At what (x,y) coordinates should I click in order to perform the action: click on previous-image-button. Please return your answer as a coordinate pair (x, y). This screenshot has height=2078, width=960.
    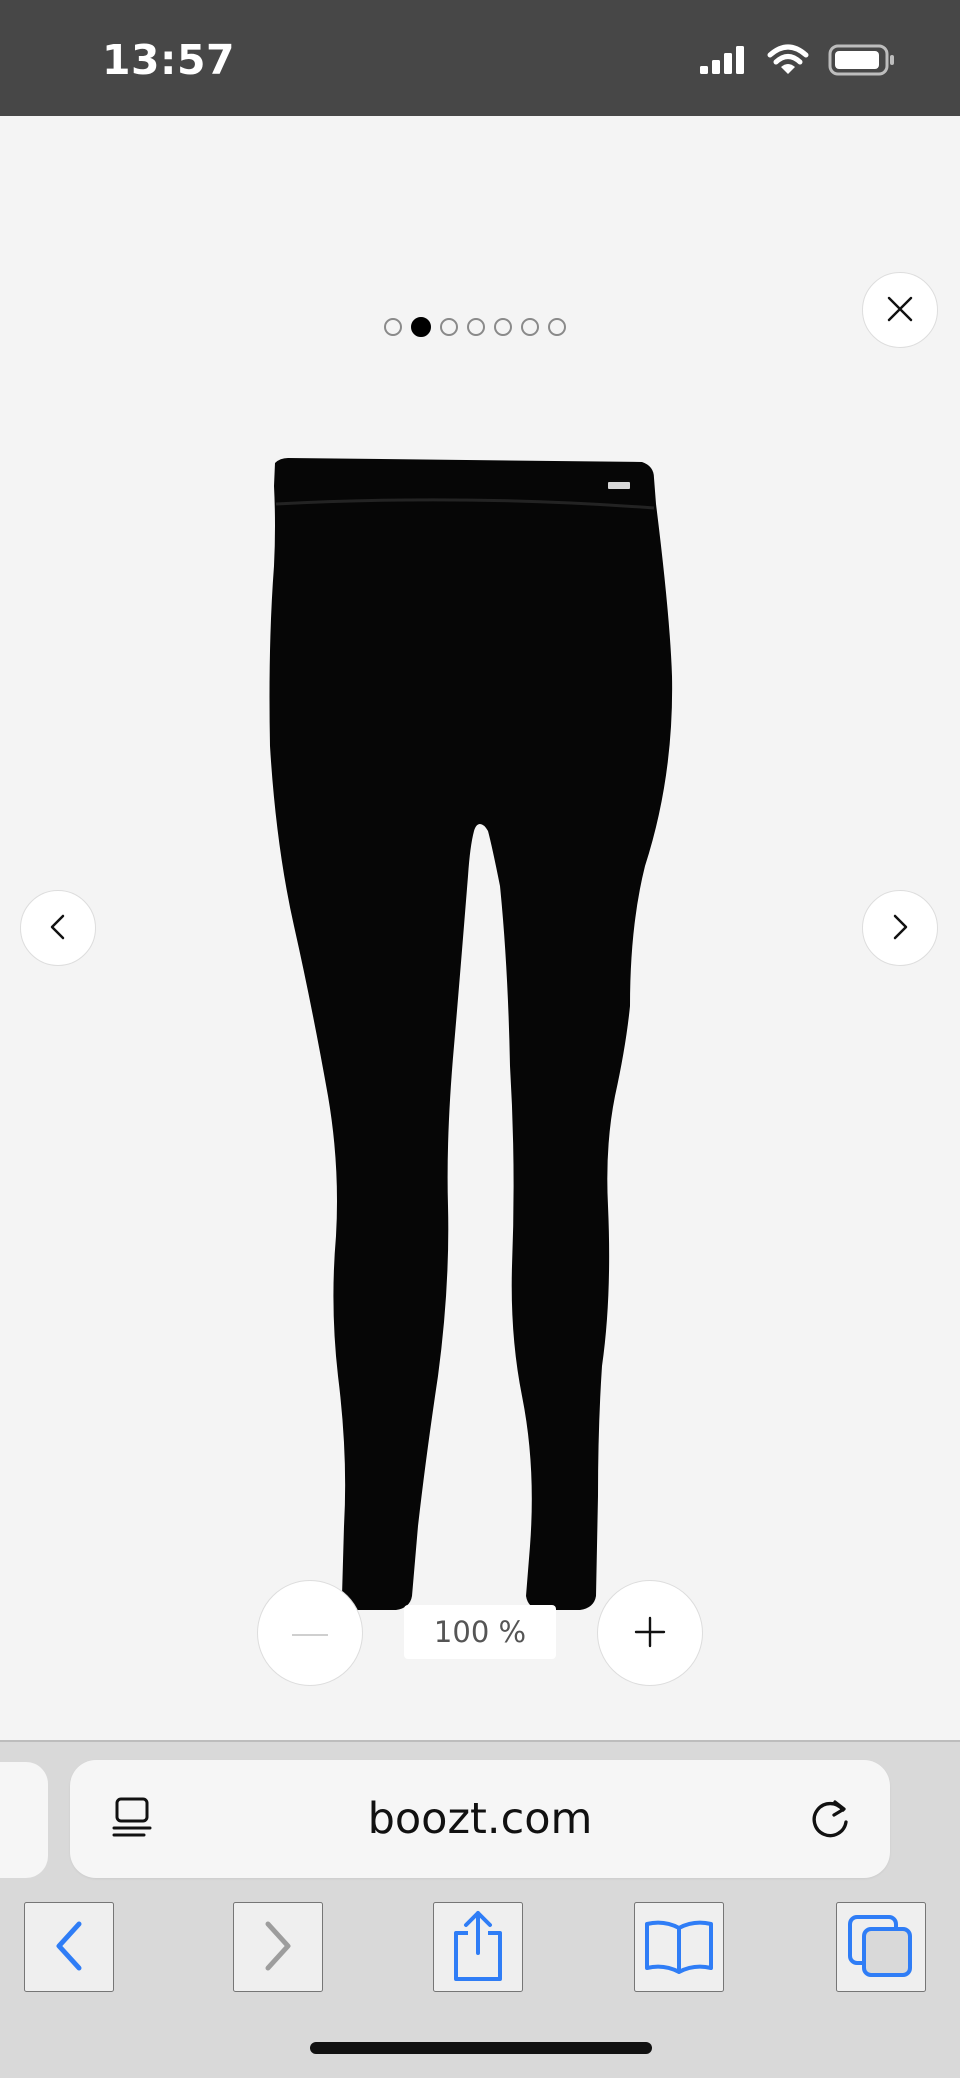
    Looking at the image, I should click on (58, 928).